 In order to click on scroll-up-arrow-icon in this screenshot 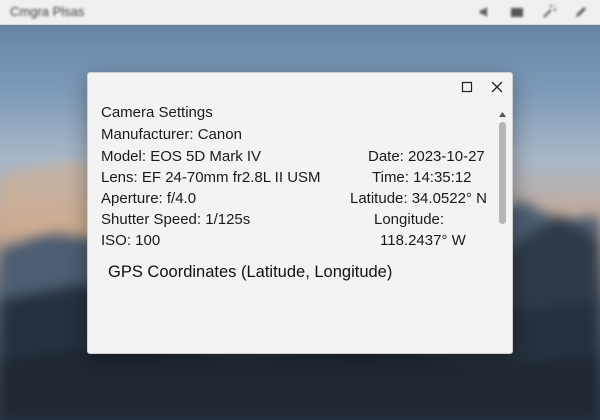, I will do `click(502, 114)`.